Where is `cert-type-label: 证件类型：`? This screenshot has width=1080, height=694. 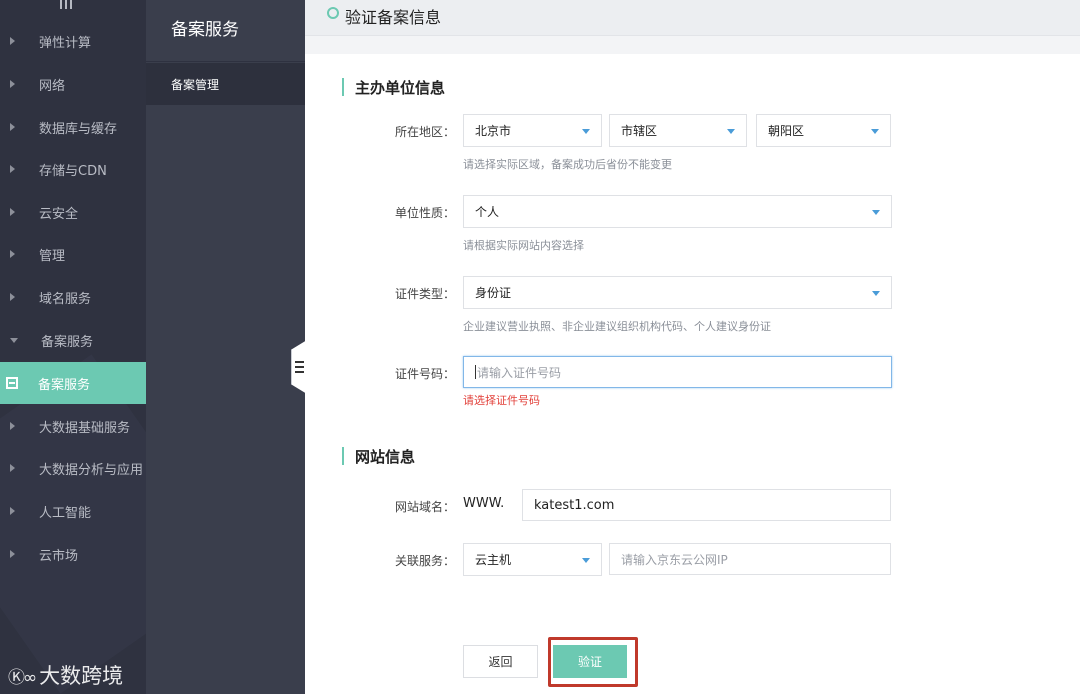
cert-type-label: 证件类型： is located at coordinates (424, 294).